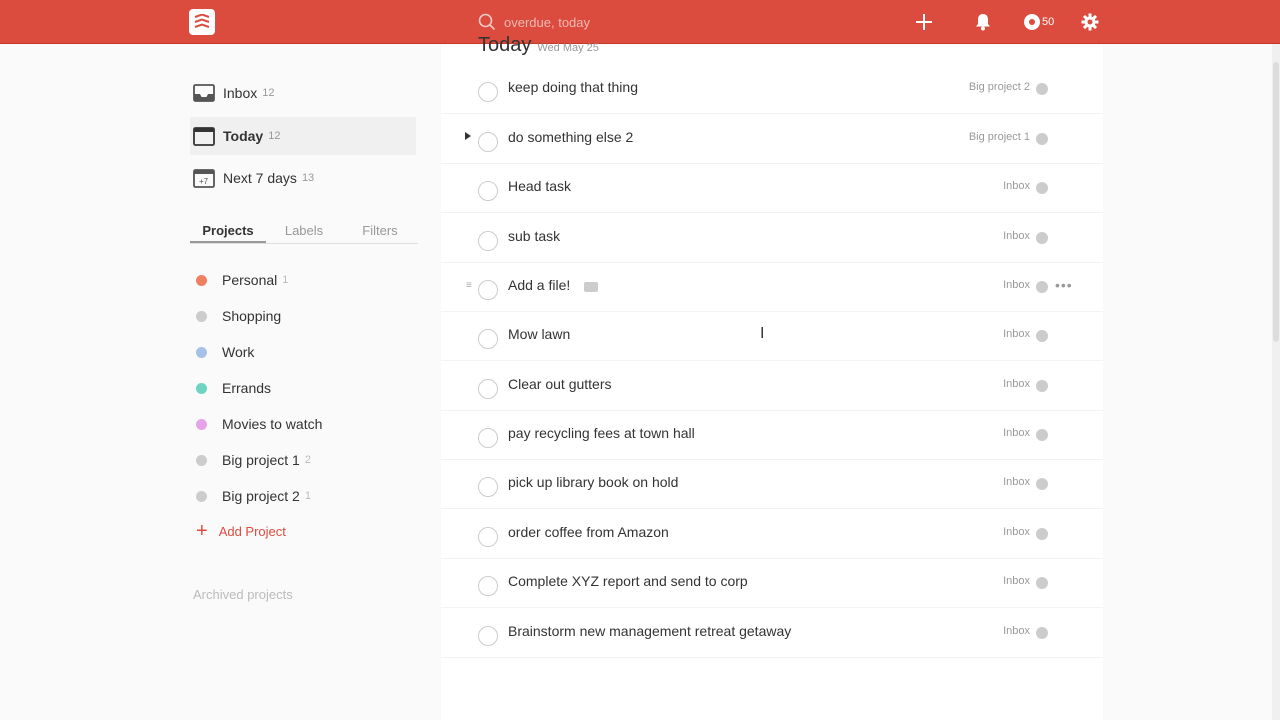 Image resolution: width=1280 pixels, height=720 pixels. What do you see at coordinates (772, 139) in the screenshot?
I see `task-item: do something else 2 Big project 1` at bounding box center [772, 139].